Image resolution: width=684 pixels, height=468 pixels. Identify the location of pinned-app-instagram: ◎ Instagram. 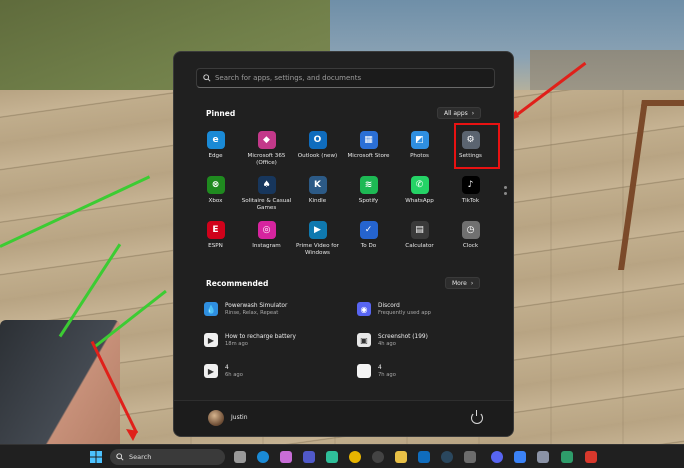
(266, 239).